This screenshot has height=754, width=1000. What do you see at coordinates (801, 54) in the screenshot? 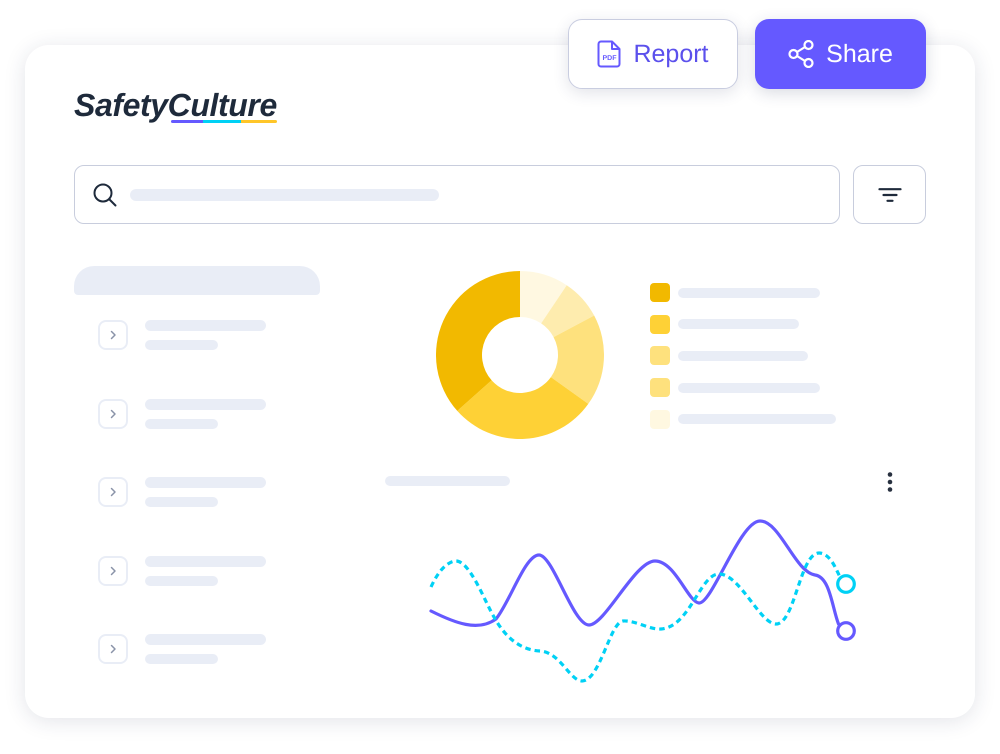
I see `share-icon` at bounding box center [801, 54].